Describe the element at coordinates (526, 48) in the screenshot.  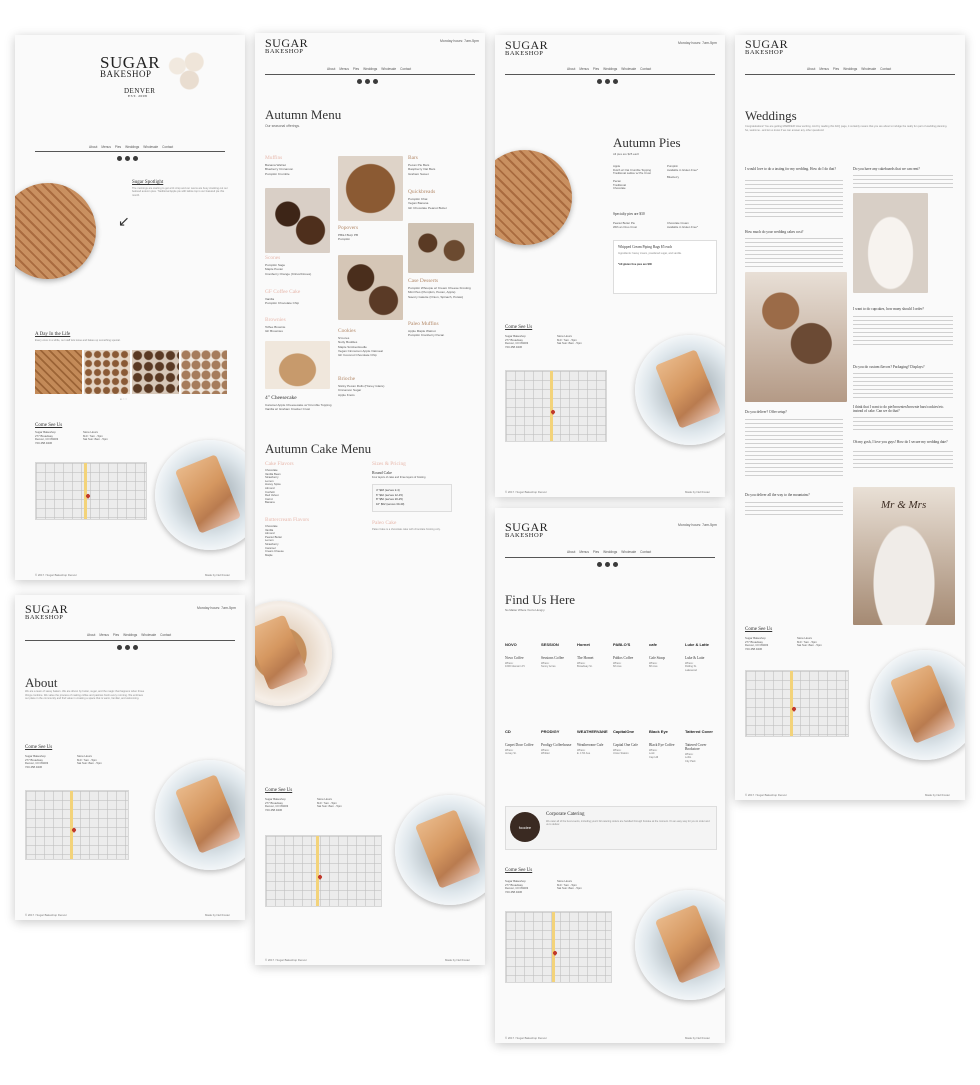
I see `pies-logo: SUGAR BAKESHOP` at that location.